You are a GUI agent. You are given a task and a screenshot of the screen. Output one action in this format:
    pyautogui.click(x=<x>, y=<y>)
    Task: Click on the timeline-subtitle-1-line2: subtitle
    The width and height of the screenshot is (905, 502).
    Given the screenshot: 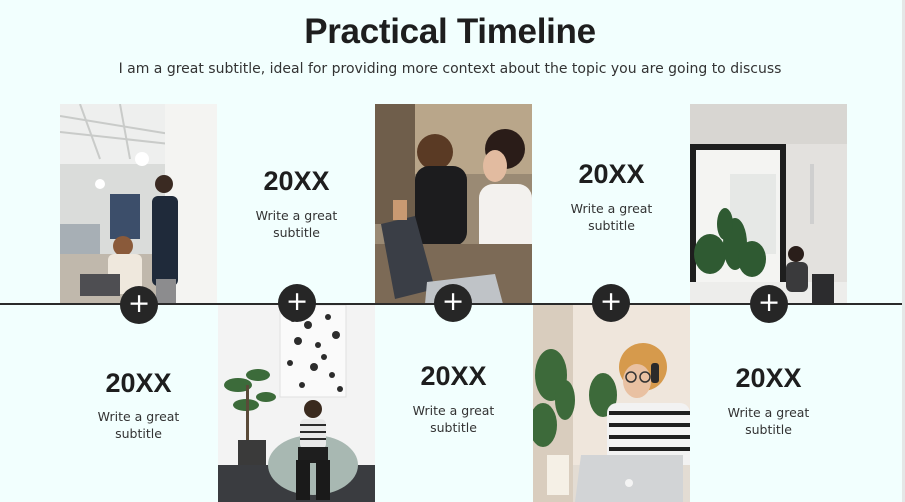 What is the action you would take?
    pyautogui.click(x=138, y=433)
    